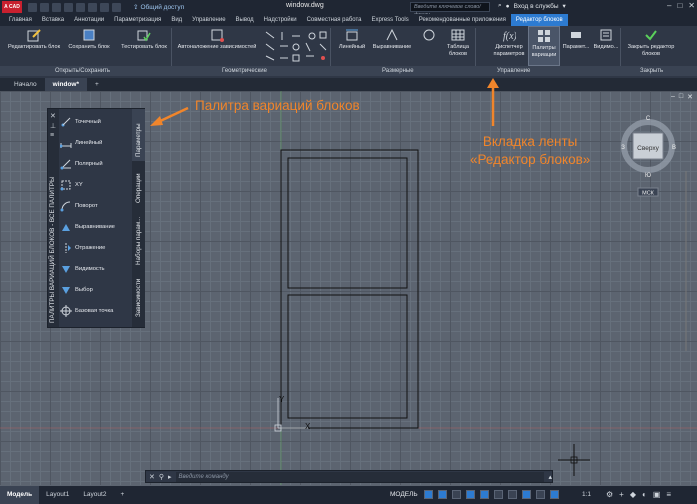  I want to click on polar-icon, so click(470, 494).